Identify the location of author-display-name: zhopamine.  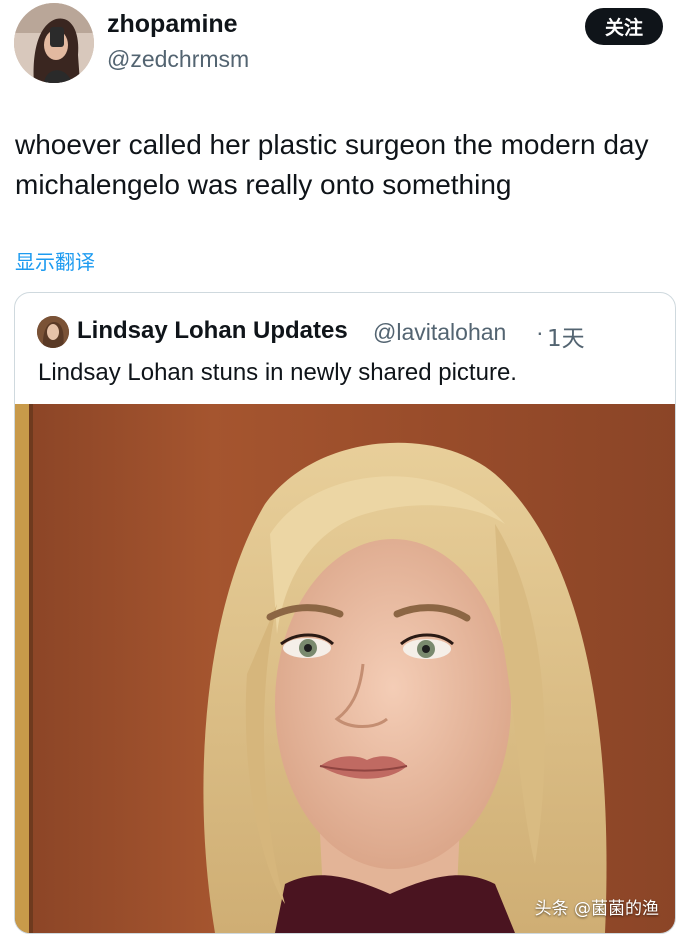
(172, 24).